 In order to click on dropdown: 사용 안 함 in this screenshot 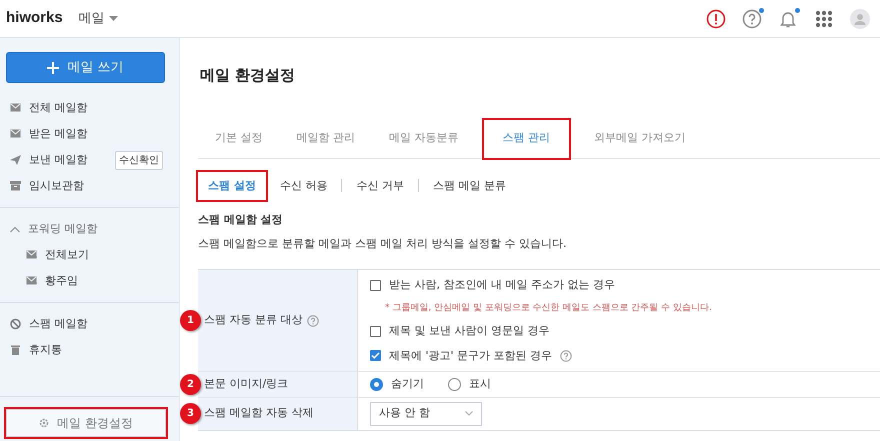, I will do `click(426, 414)`.